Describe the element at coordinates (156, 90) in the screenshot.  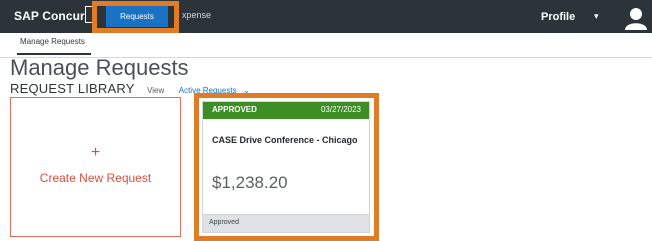
I see `view-label: View` at that location.